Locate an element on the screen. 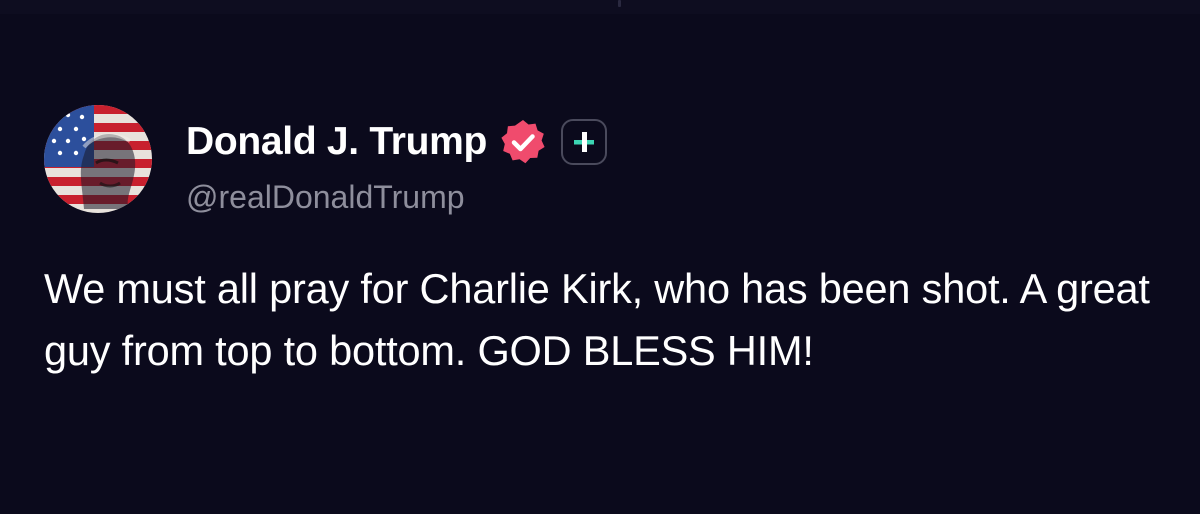 Image resolution: width=1200 pixels, height=514 pixels. author-display-name: Donald J. Trump is located at coordinates (336, 142).